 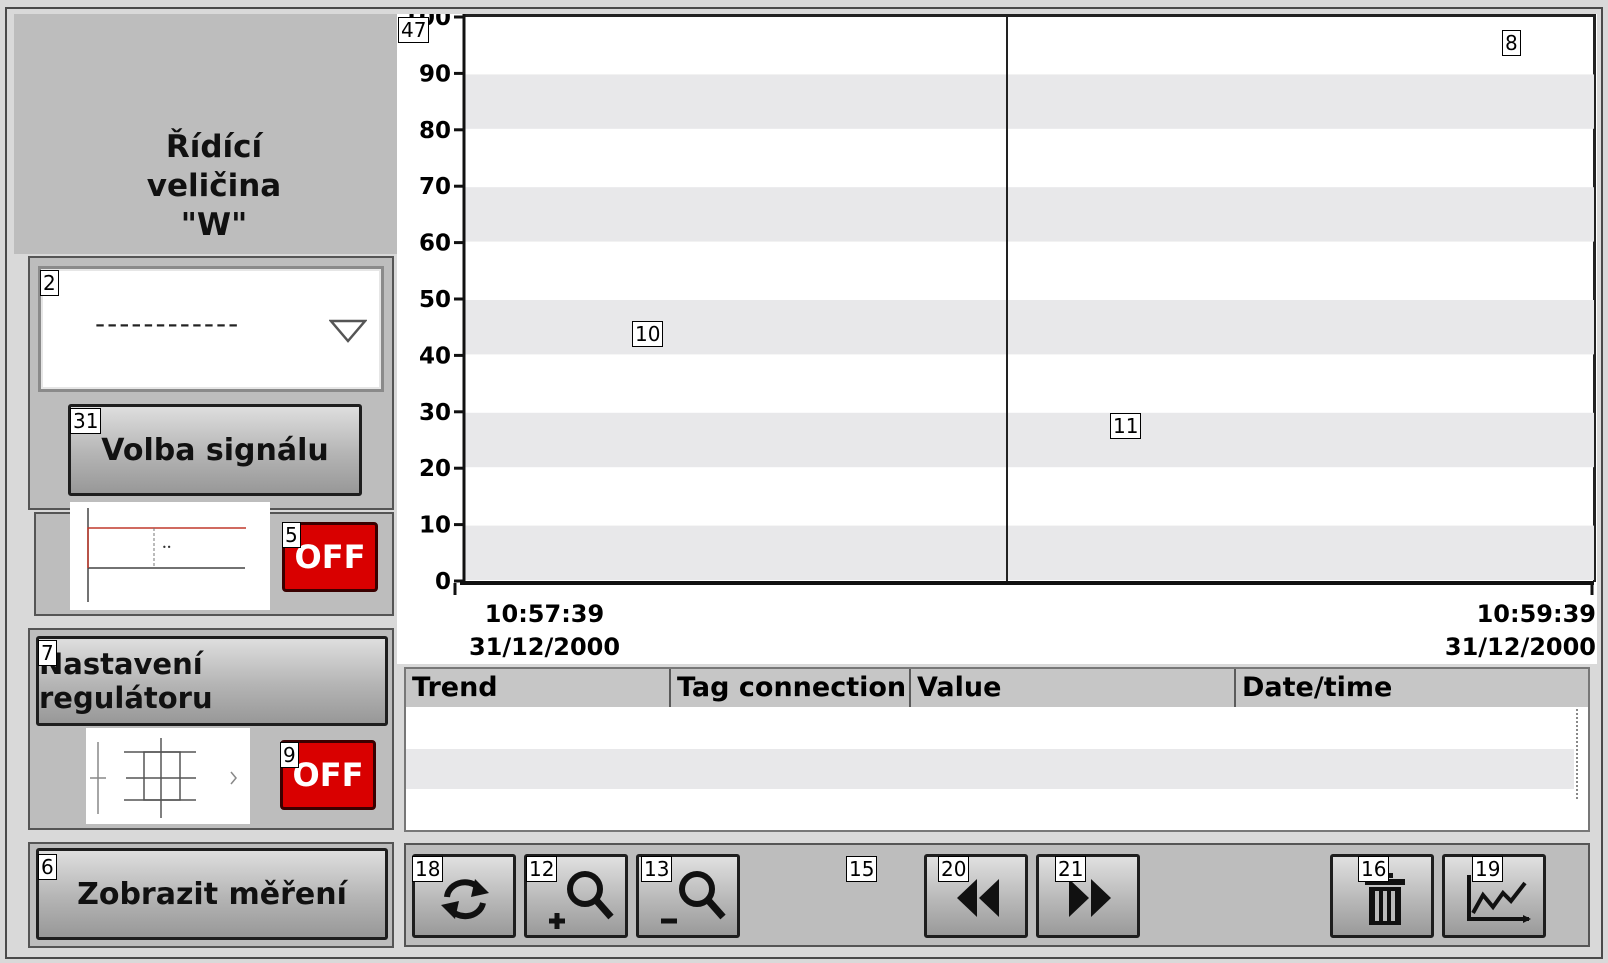 What do you see at coordinates (166, 555) in the screenshot?
I see `step-signal-graph-icon: ••` at bounding box center [166, 555].